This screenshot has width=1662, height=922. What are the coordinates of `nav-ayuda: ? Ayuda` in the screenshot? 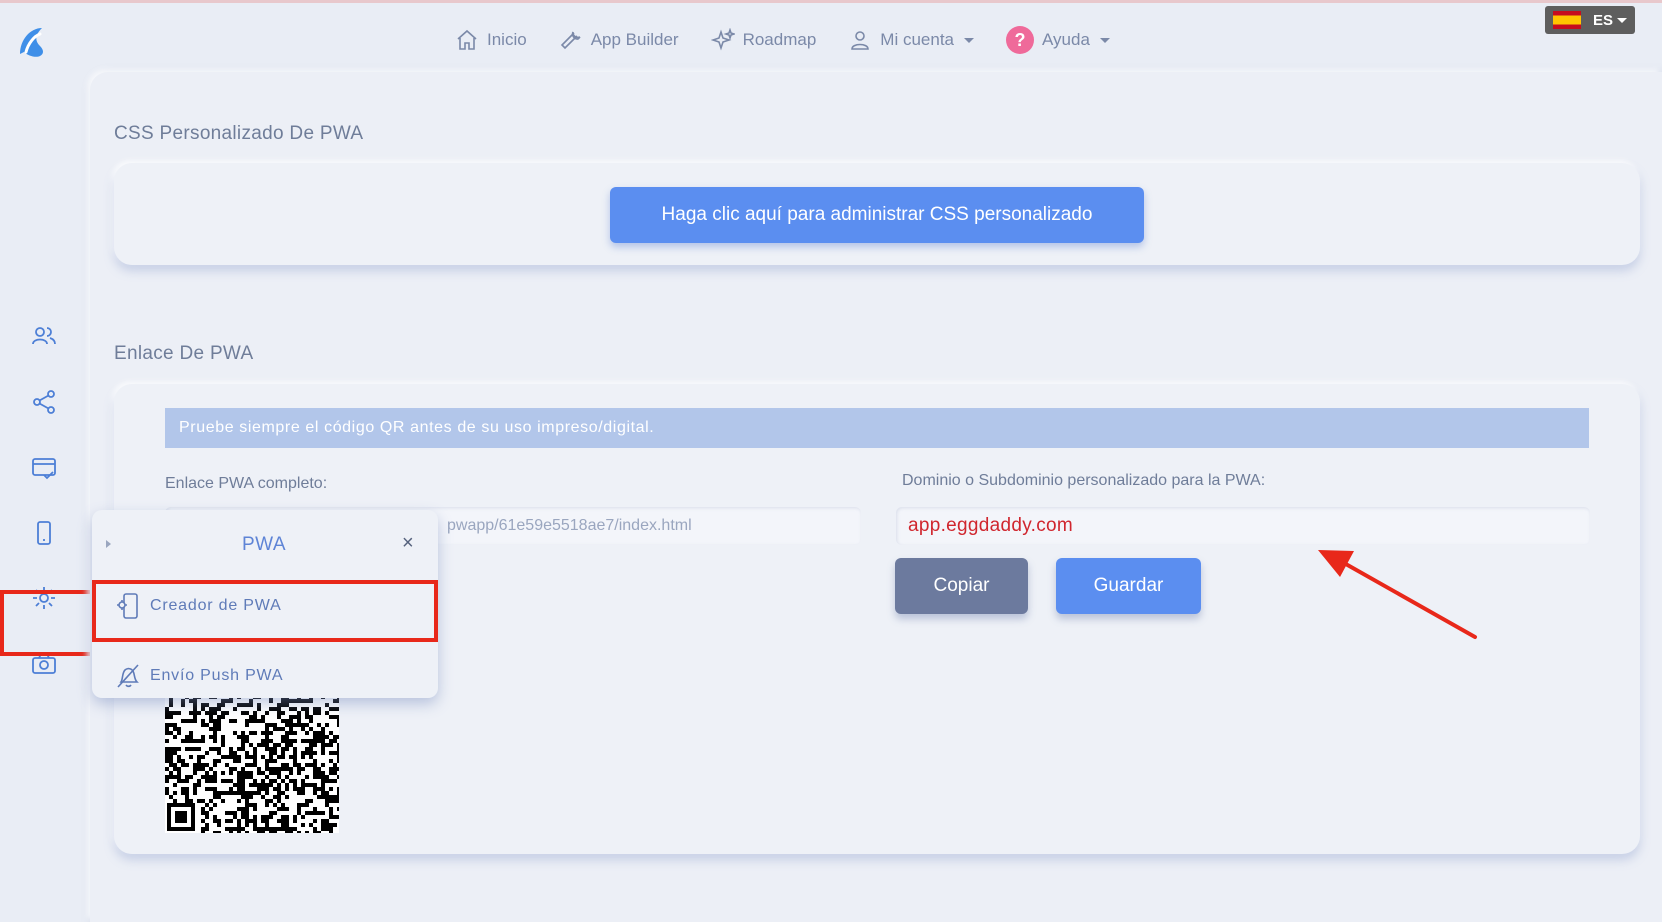 It's located at (1058, 40).